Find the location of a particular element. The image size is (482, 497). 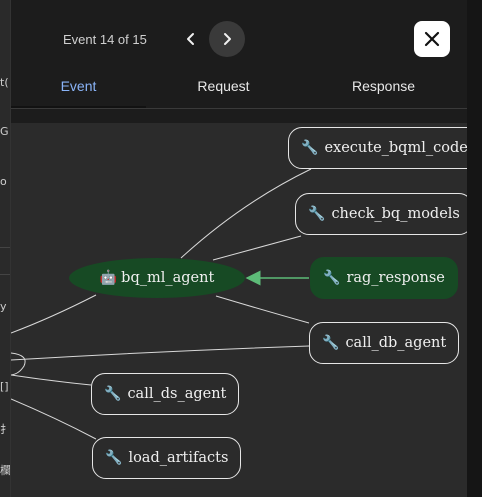

edge-left-call_db_agent is located at coordinates (160, 353).